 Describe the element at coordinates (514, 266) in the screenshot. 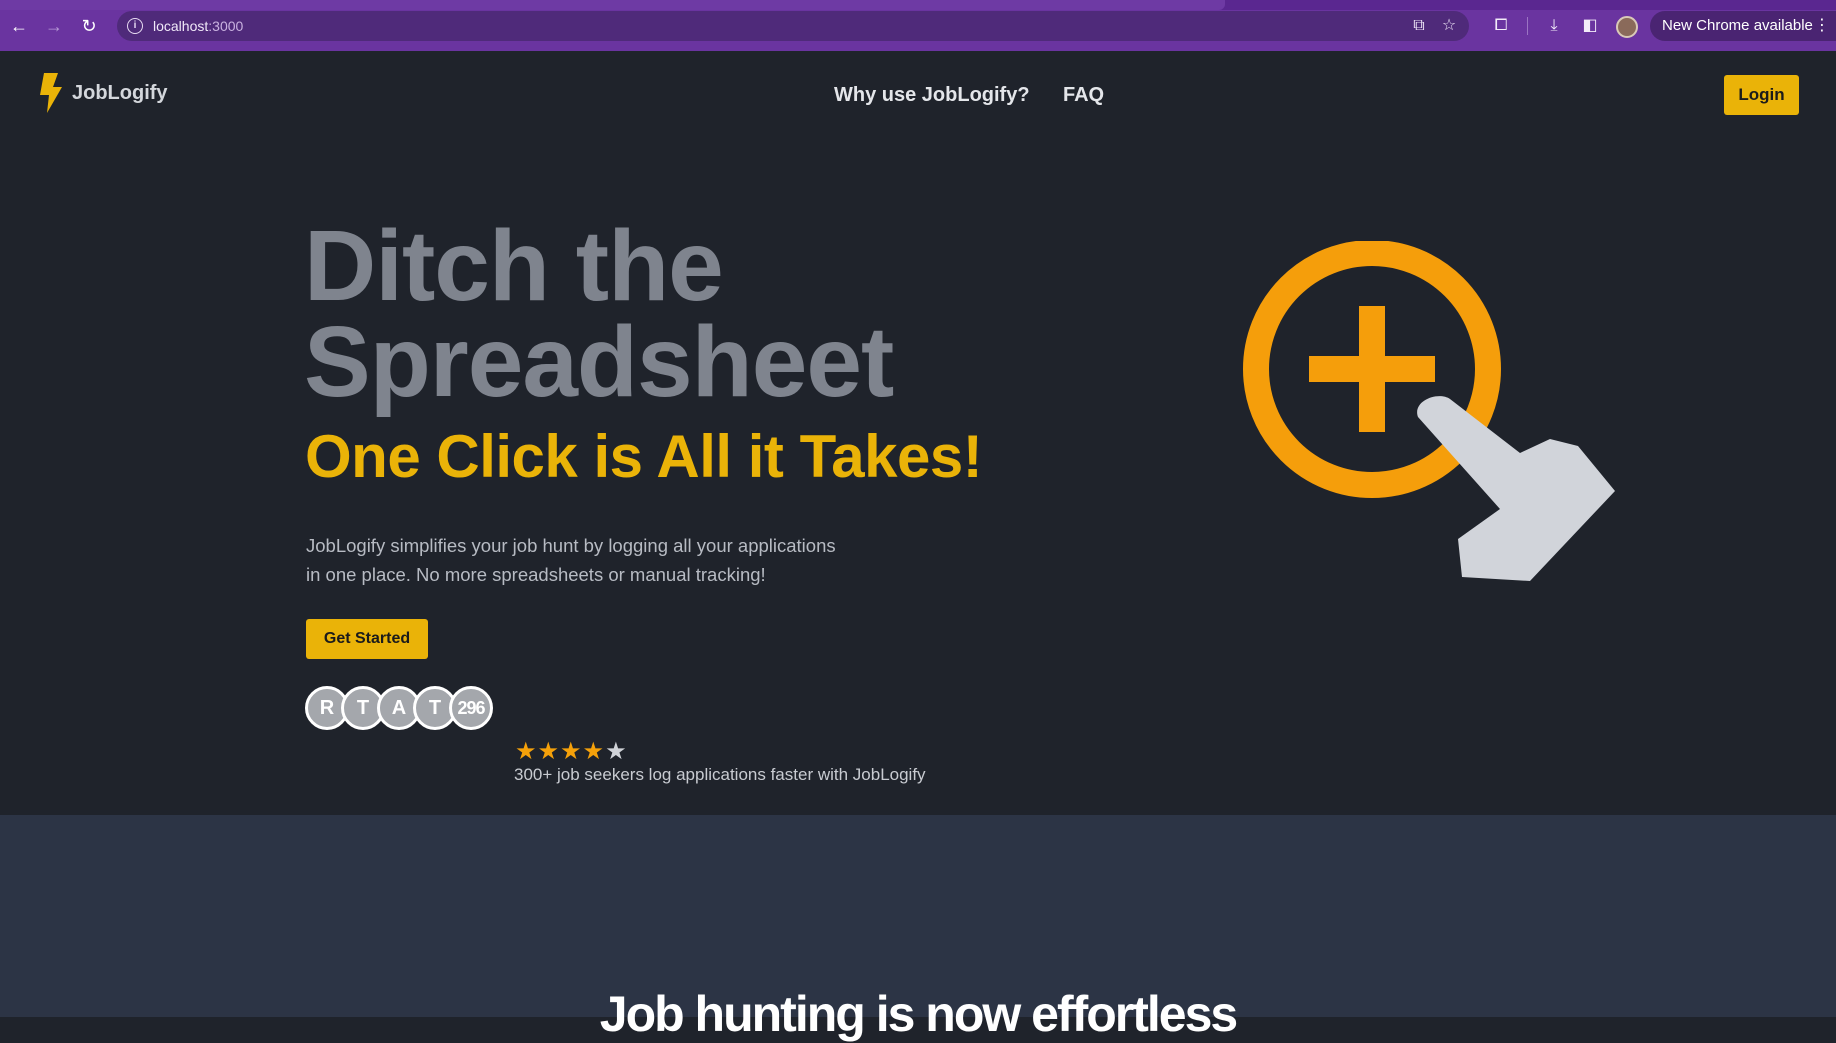

I see `hero-title-line1: Ditch the` at that location.